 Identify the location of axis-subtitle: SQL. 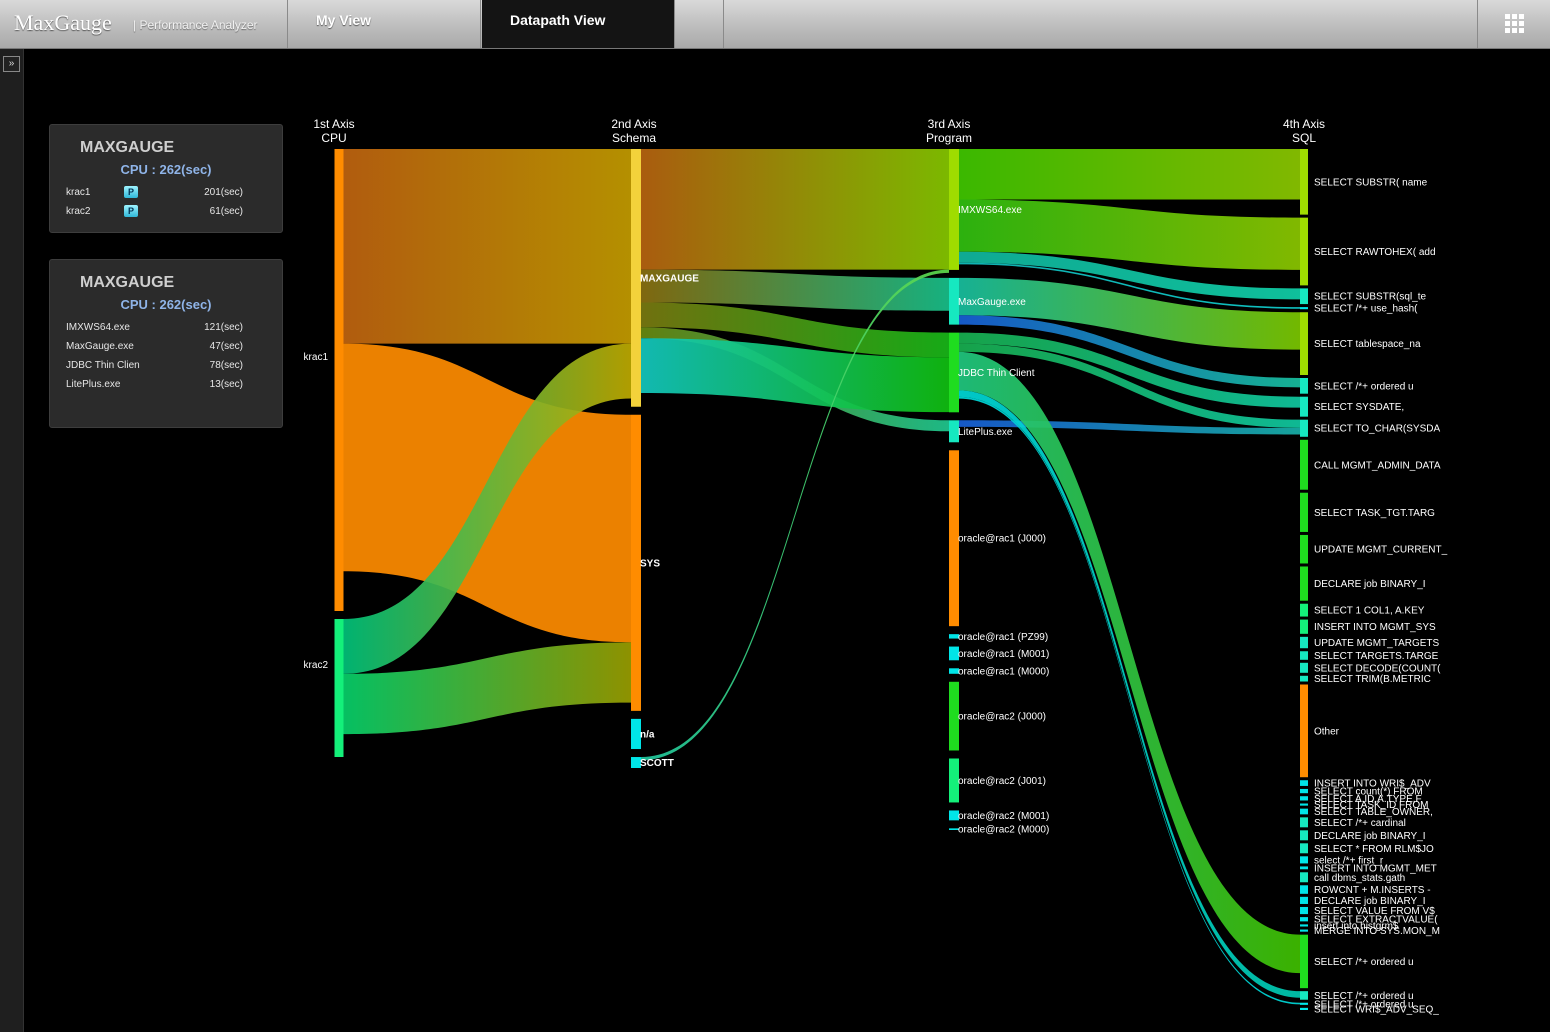
(1304, 138).